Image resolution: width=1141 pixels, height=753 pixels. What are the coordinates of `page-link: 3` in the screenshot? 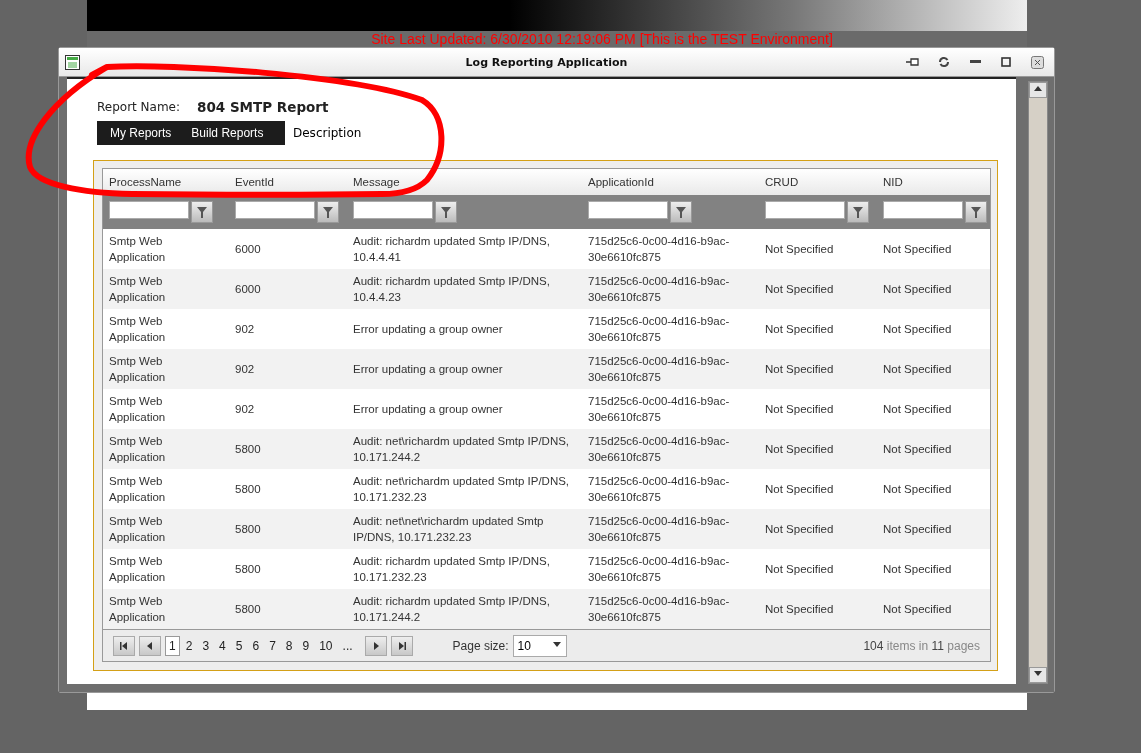 It's located at (206, 645).